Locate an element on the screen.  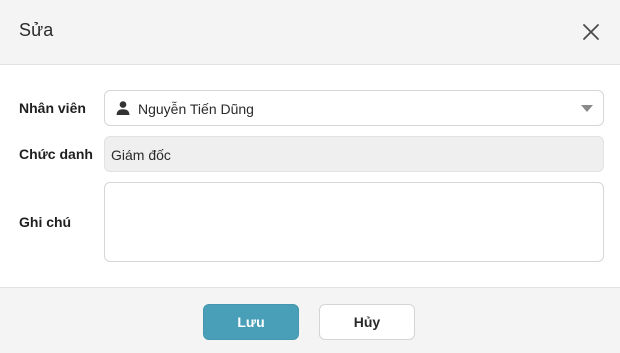
employee-select-value: Nguyễn Tiến Dũng is located at coordinates (196, 109).